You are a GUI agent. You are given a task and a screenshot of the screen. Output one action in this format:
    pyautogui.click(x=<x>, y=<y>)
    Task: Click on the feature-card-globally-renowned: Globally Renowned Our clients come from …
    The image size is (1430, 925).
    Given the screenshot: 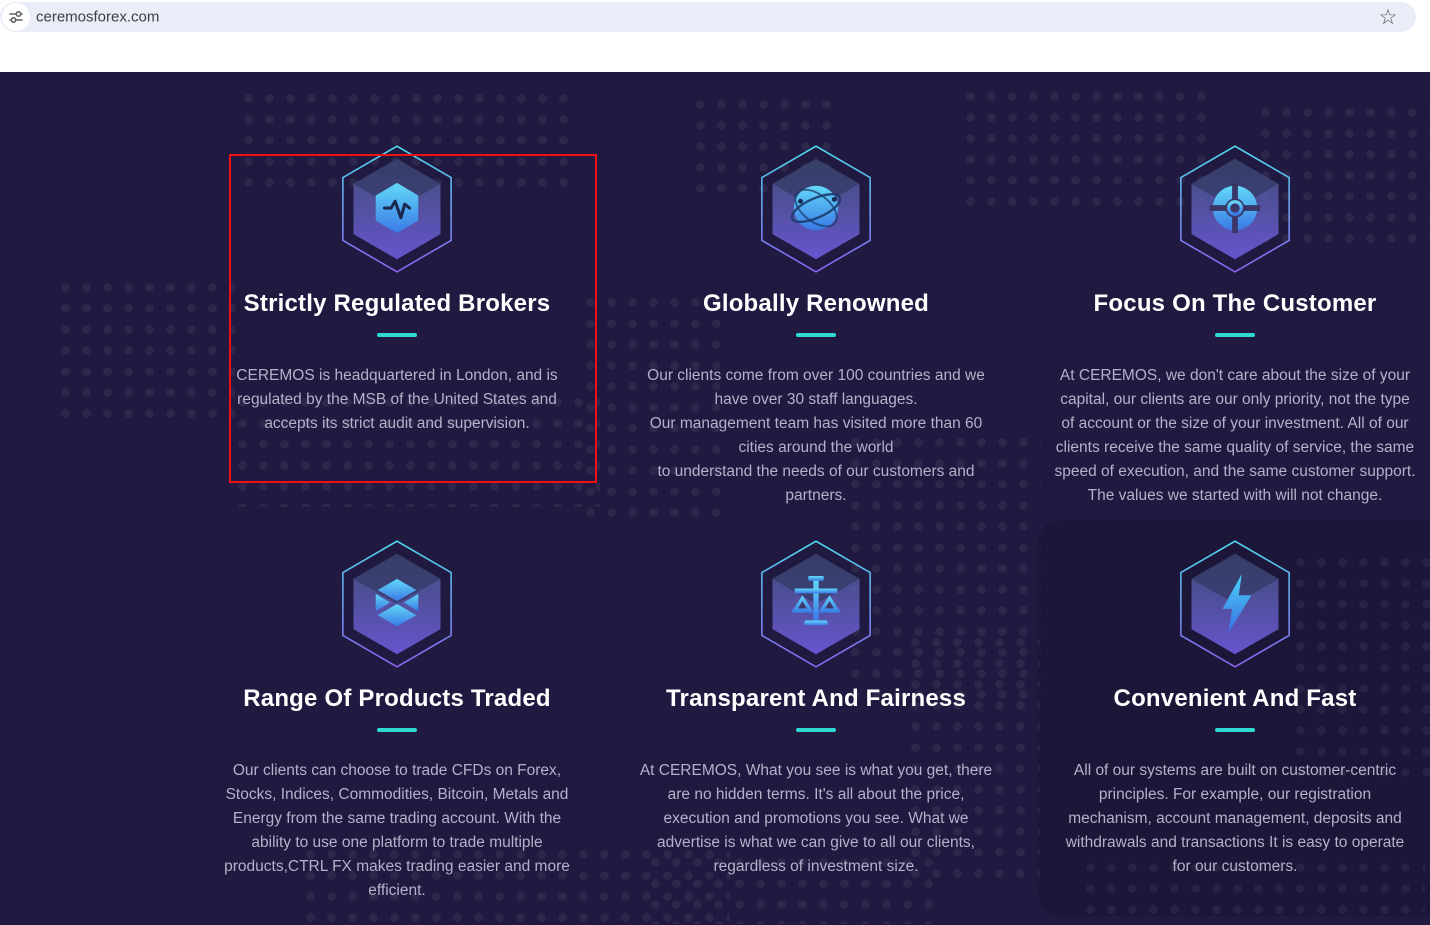 What is the action you would take?
    pyautogui.click(x=816, y=340)
    